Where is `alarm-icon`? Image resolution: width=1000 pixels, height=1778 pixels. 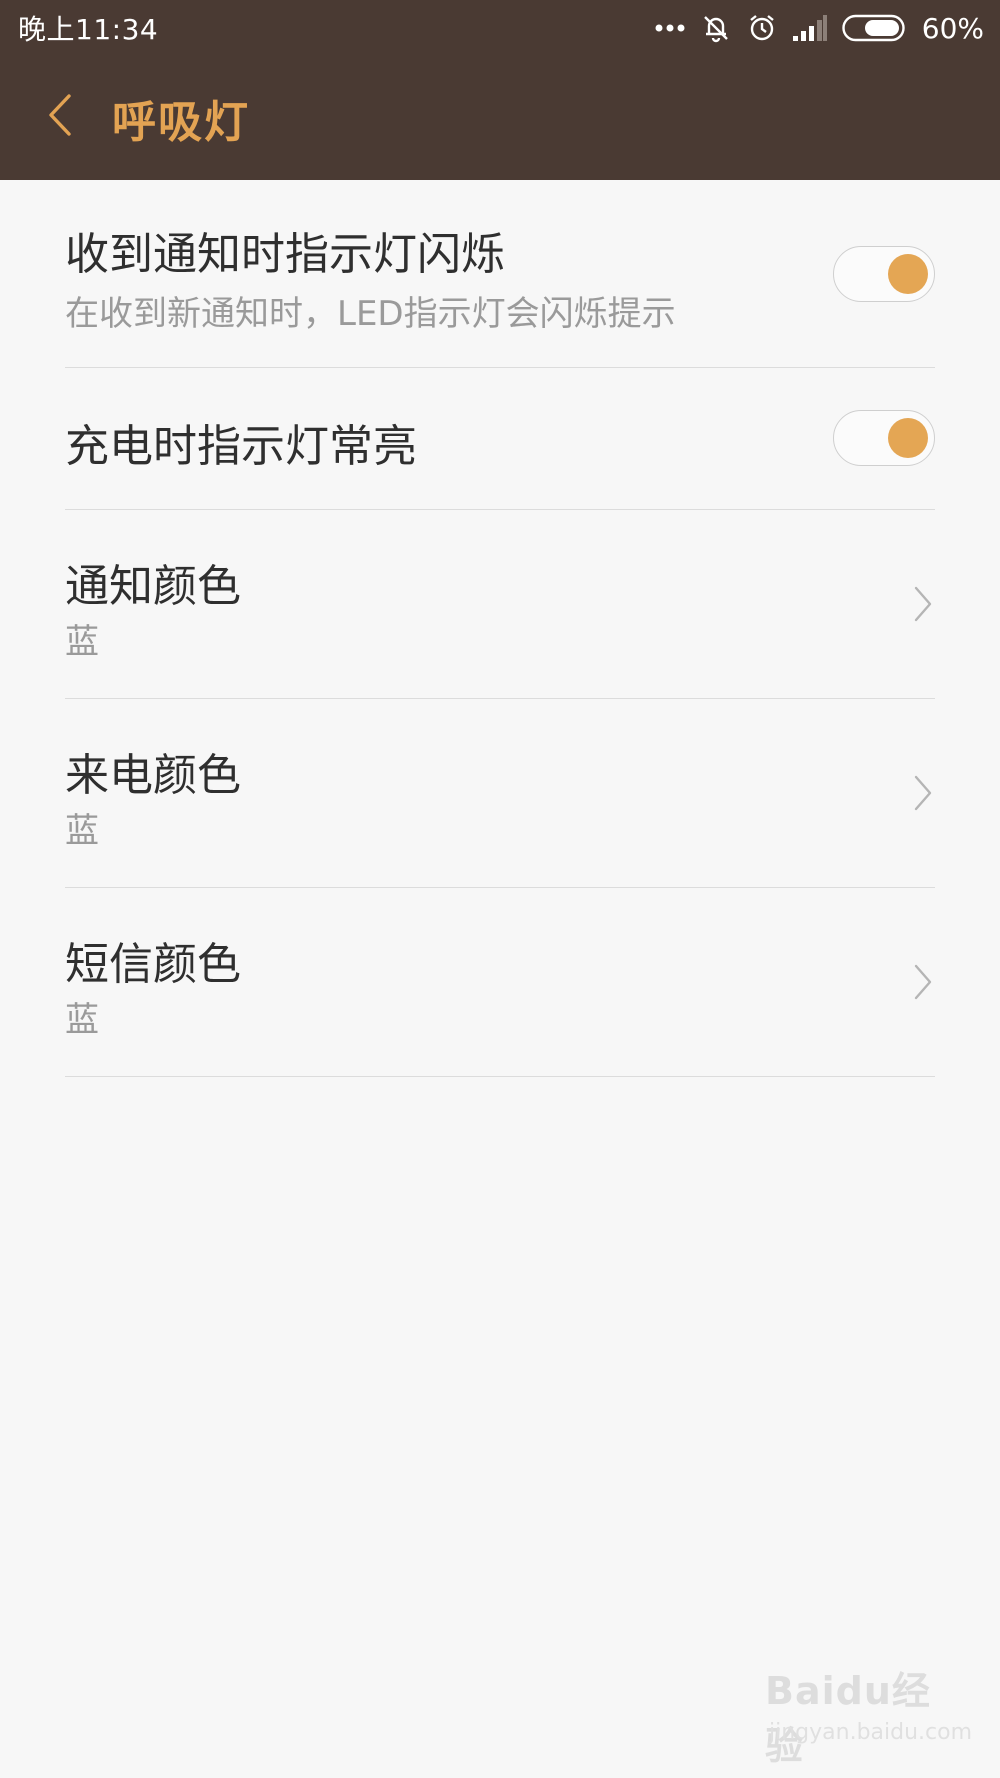
alarm-icon is located at coordinates (762, 28).